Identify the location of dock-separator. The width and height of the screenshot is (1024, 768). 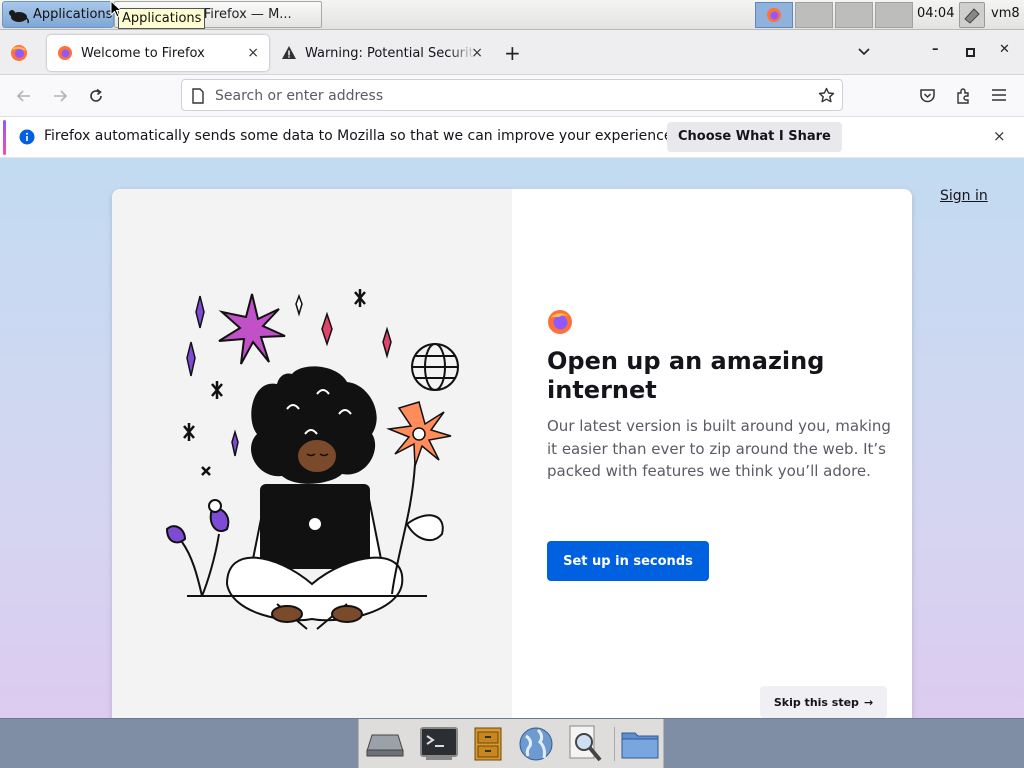
(614, 744).